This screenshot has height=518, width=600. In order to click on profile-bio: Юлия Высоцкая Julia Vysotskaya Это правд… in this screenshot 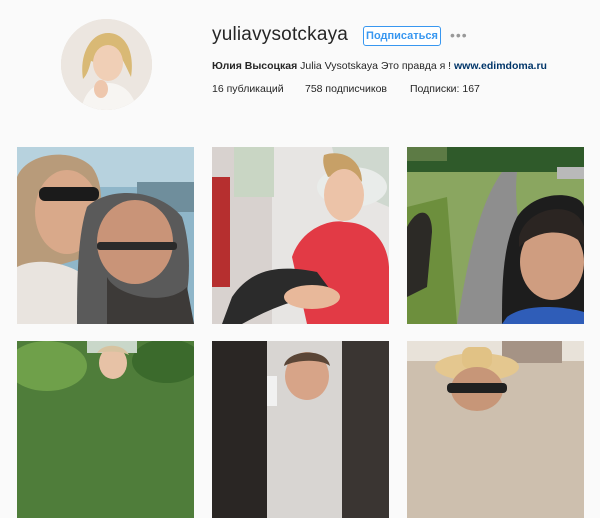, I will do `click(379, 66)`.